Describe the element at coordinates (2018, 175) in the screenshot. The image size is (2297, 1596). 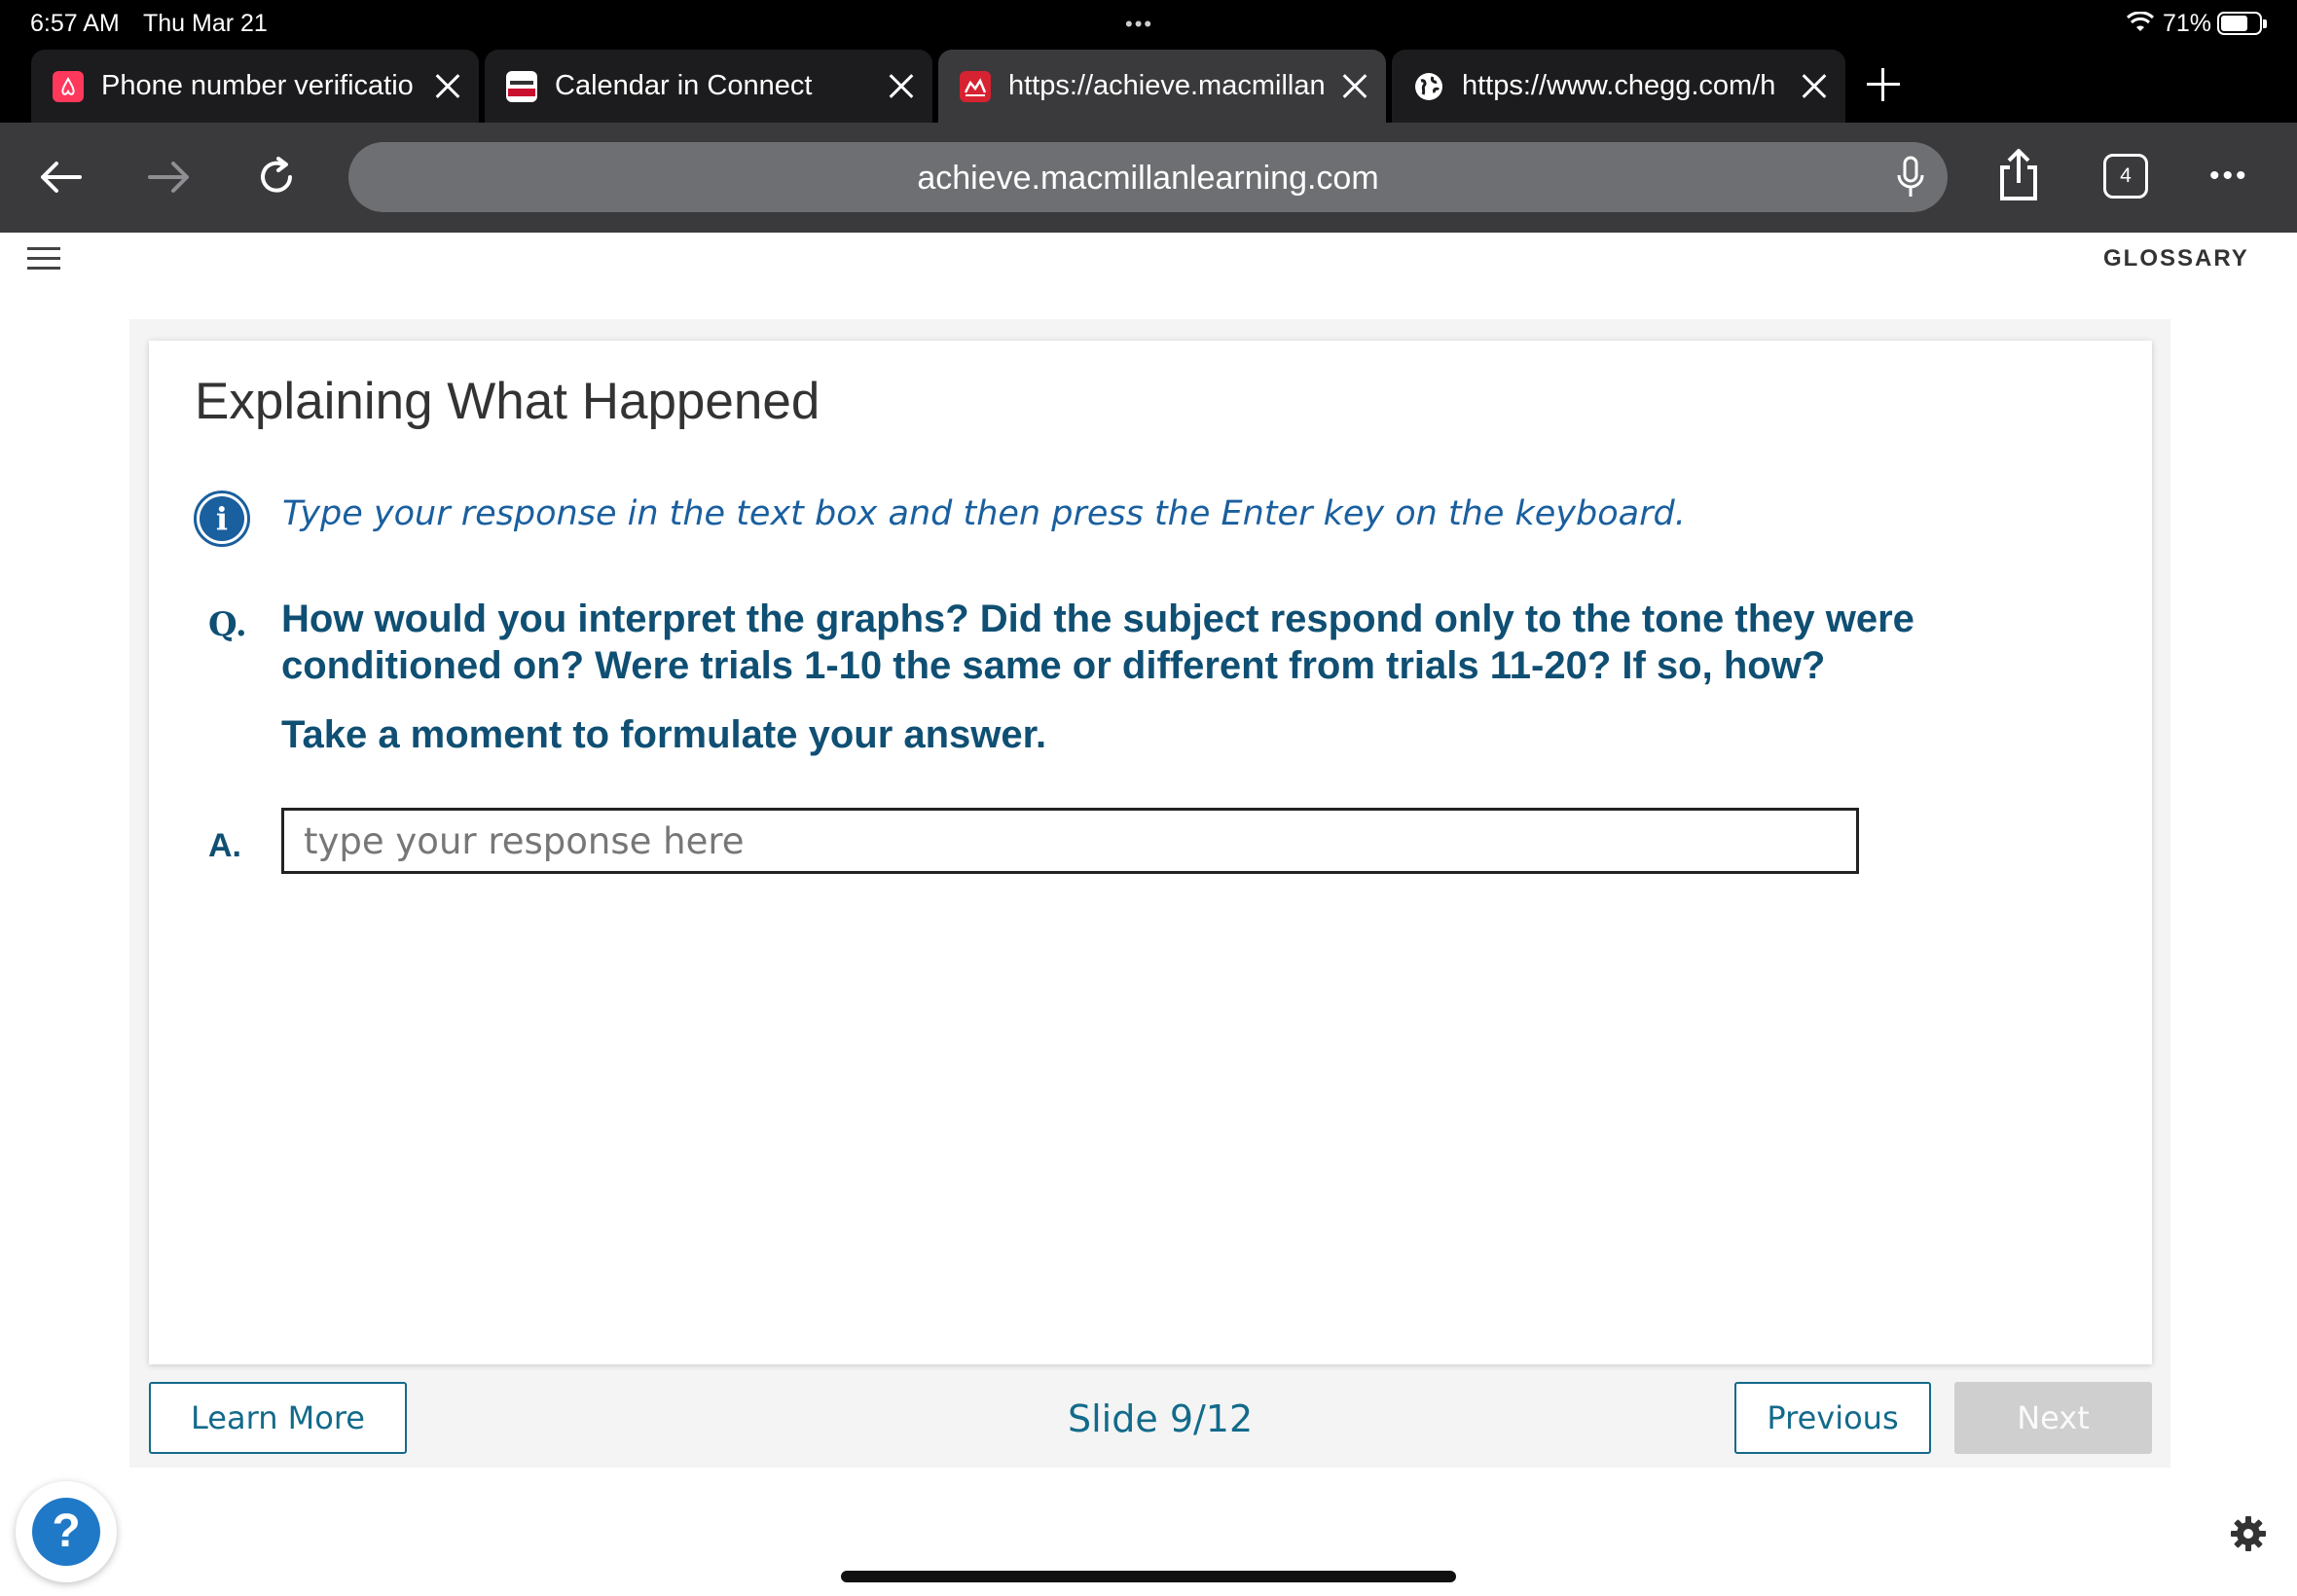
I see `share-icon` at that location.